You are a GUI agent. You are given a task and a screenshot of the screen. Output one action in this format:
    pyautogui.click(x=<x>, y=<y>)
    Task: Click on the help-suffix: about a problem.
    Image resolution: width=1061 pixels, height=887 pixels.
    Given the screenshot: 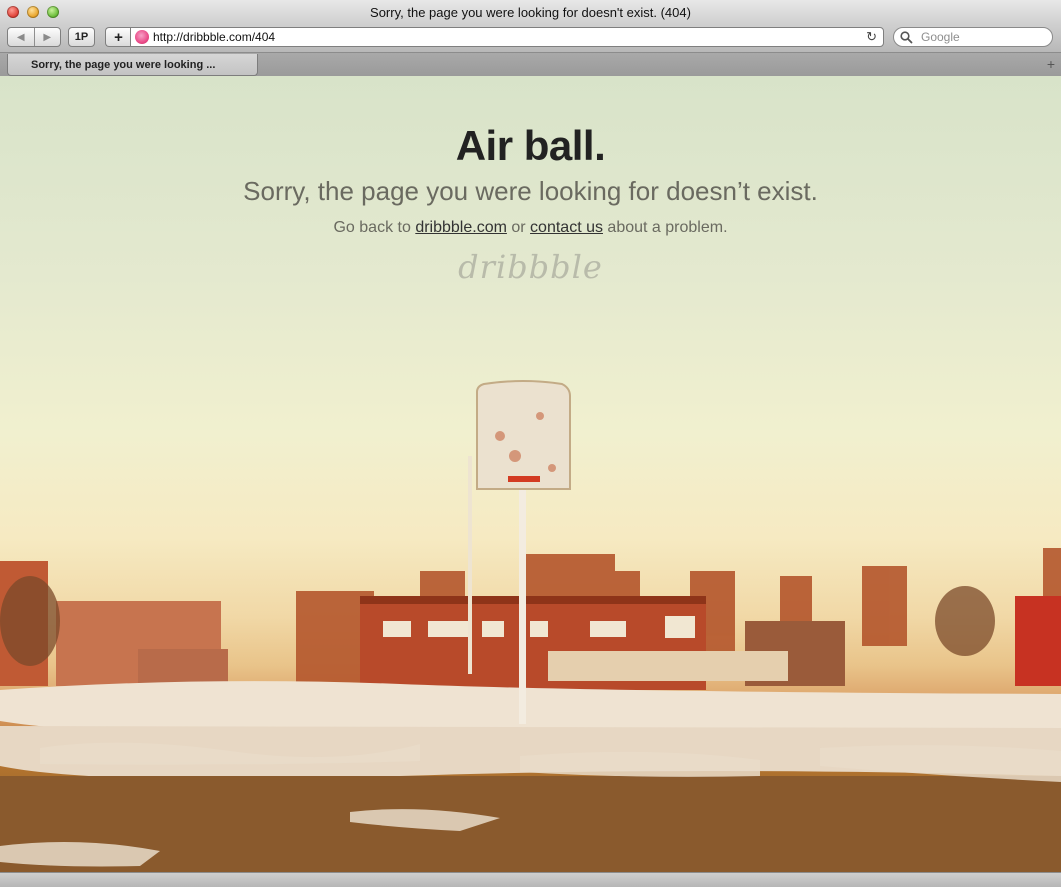 What is the action you would take?
    pyautogui.click(x=665, y=227)
    